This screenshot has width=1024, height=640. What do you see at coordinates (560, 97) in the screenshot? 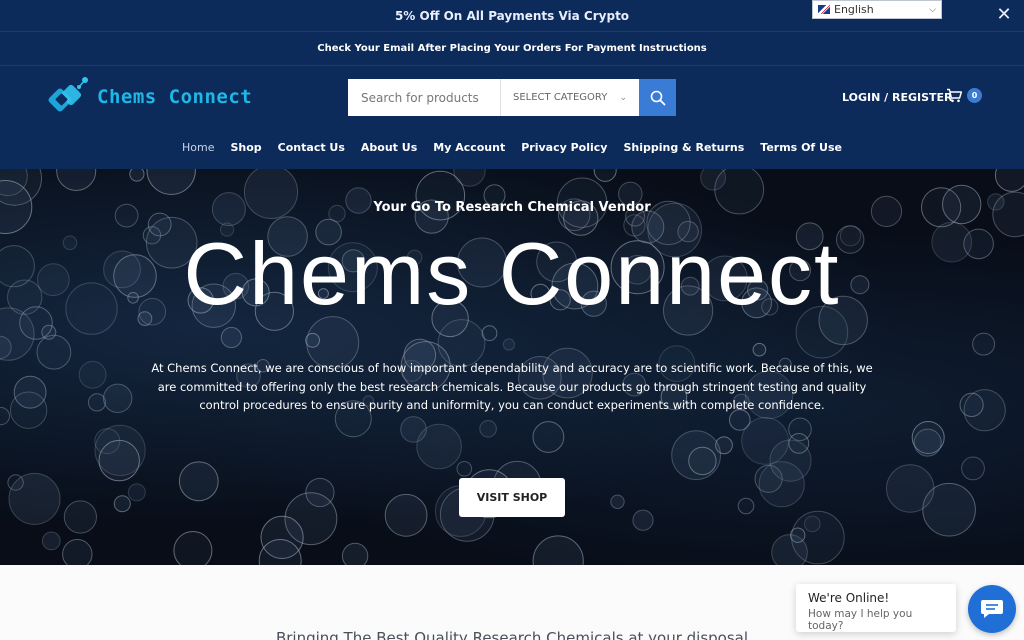
I see `category-label: SELECT CATEGORY` at bounding box center [560, 97].